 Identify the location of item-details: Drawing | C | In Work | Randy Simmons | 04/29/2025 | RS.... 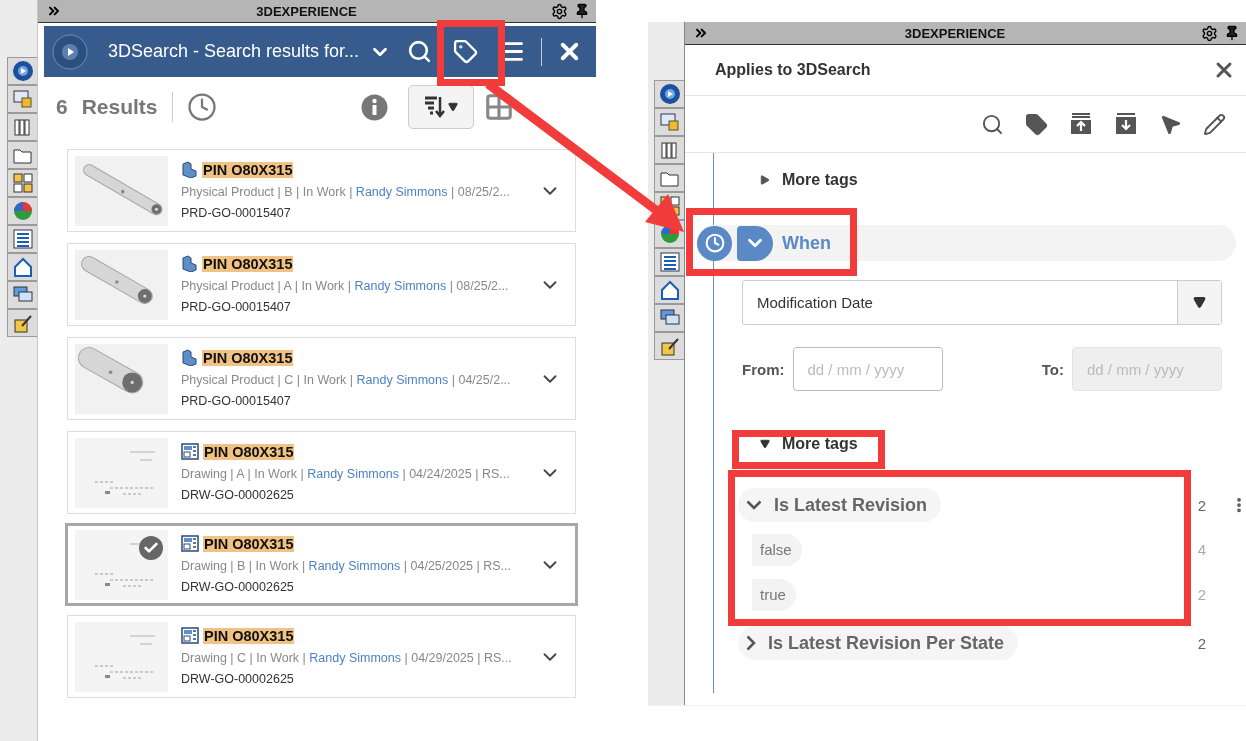
(347, 658).